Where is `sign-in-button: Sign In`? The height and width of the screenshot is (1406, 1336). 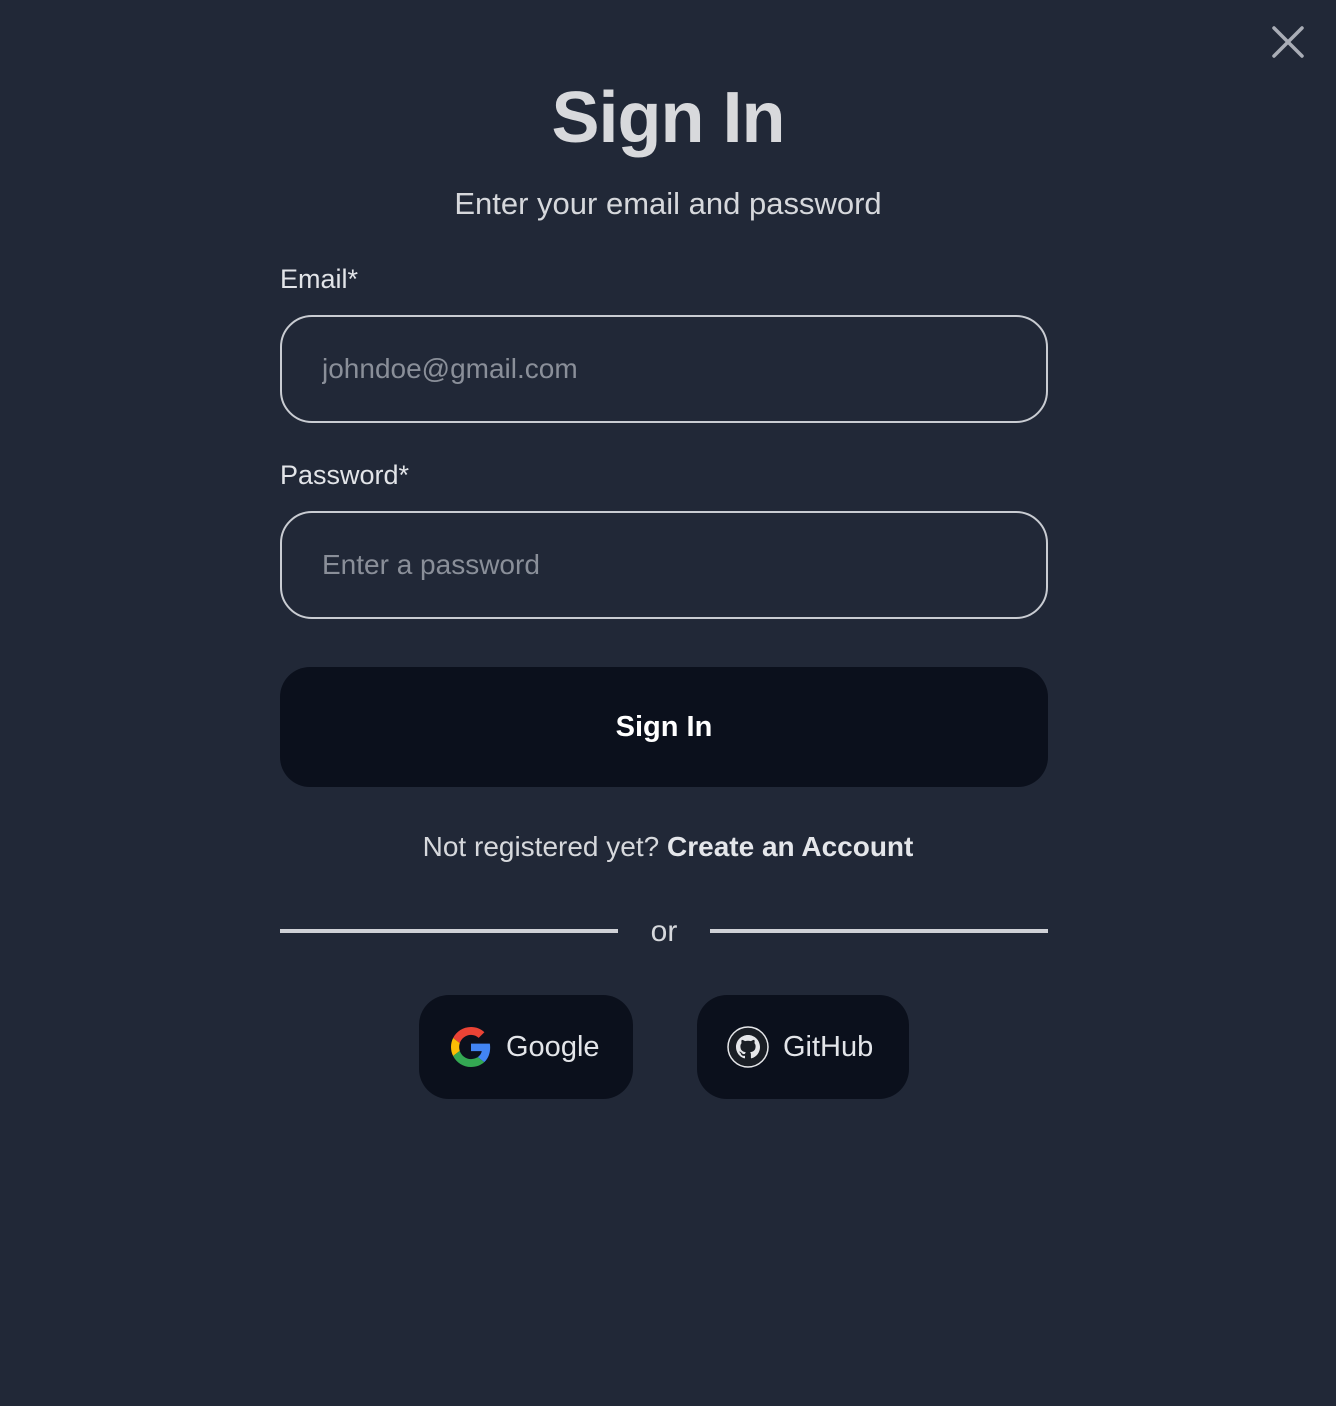 sign-in-button: Sign In is located at coordinates (664, 727).